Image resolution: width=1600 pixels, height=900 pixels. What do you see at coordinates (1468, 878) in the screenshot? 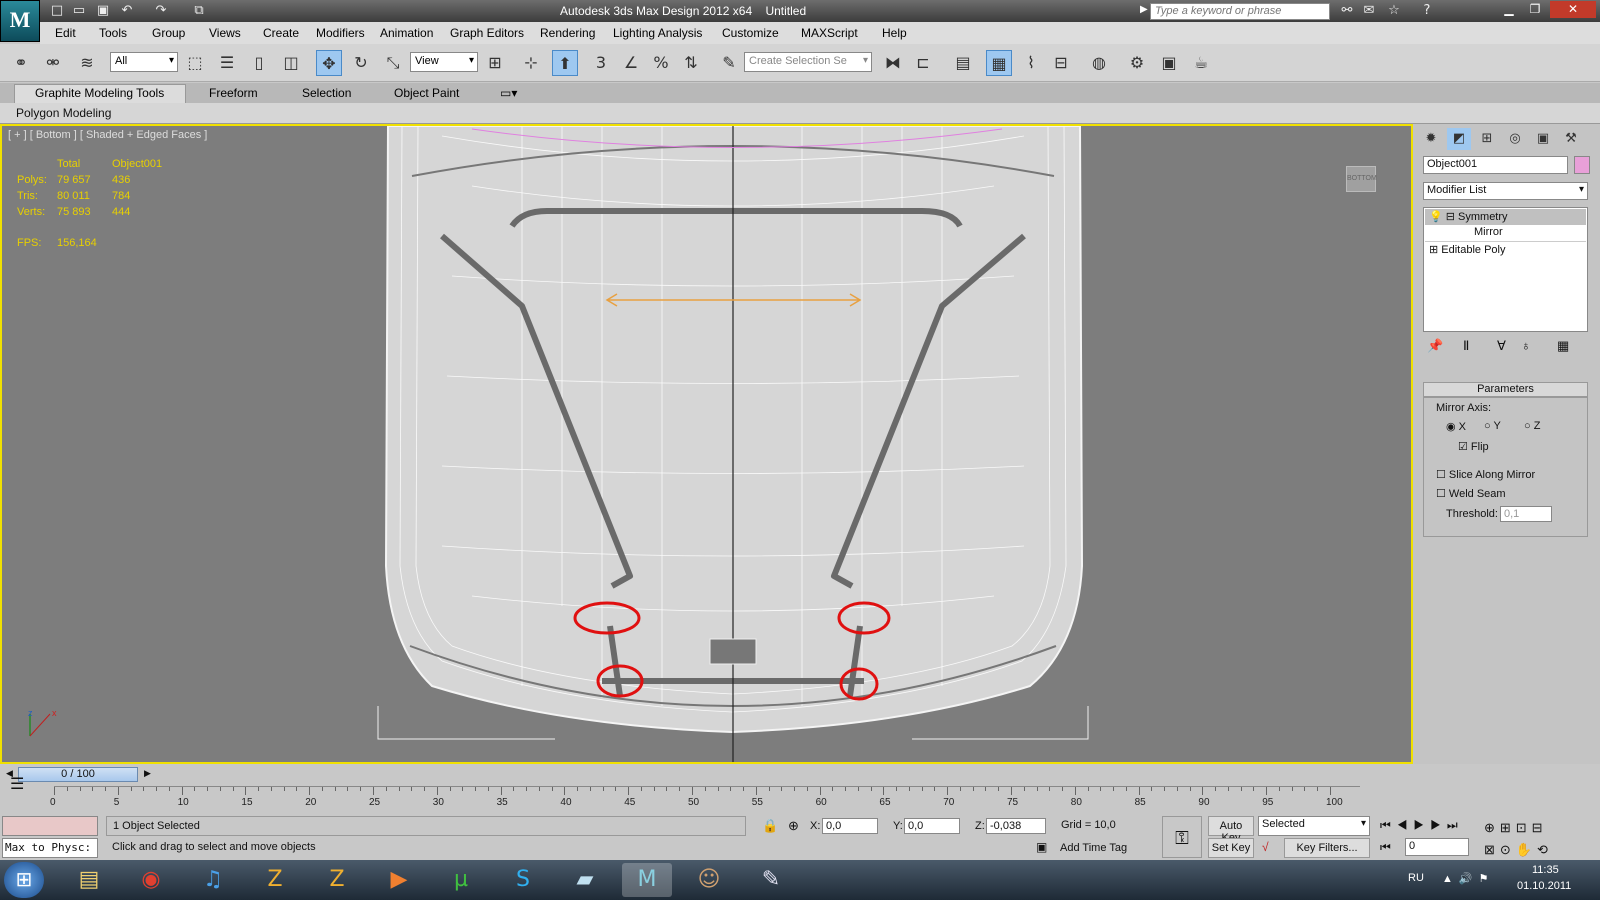
I see `tray-icons: ▲🔊⚑` at bounding box center [1468, 878].